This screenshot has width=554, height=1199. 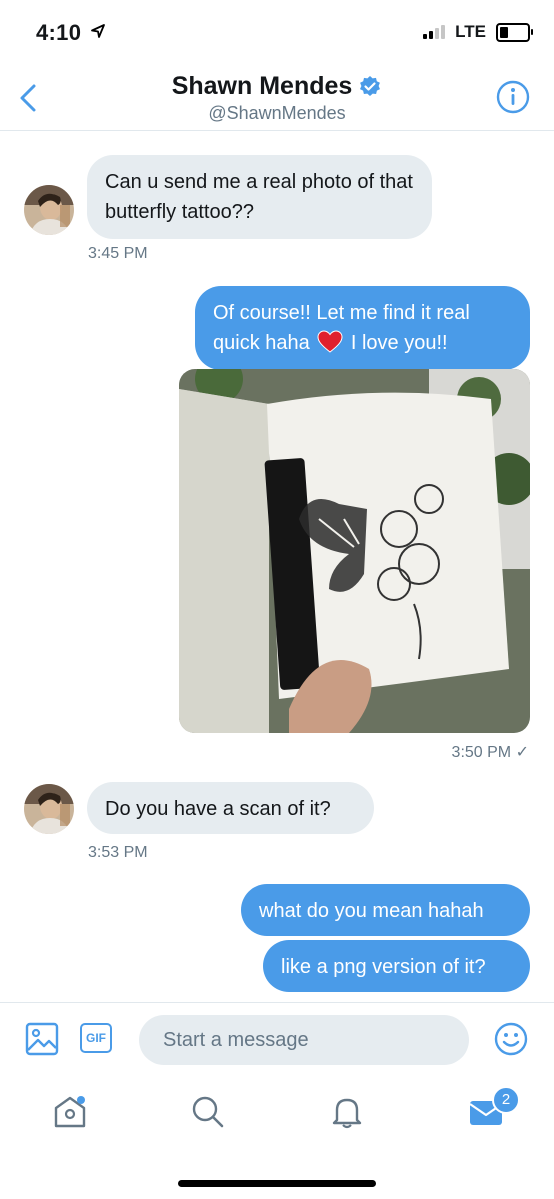 I want to click on contact-name: Shawn Mendes, so click(x=262, y=86).